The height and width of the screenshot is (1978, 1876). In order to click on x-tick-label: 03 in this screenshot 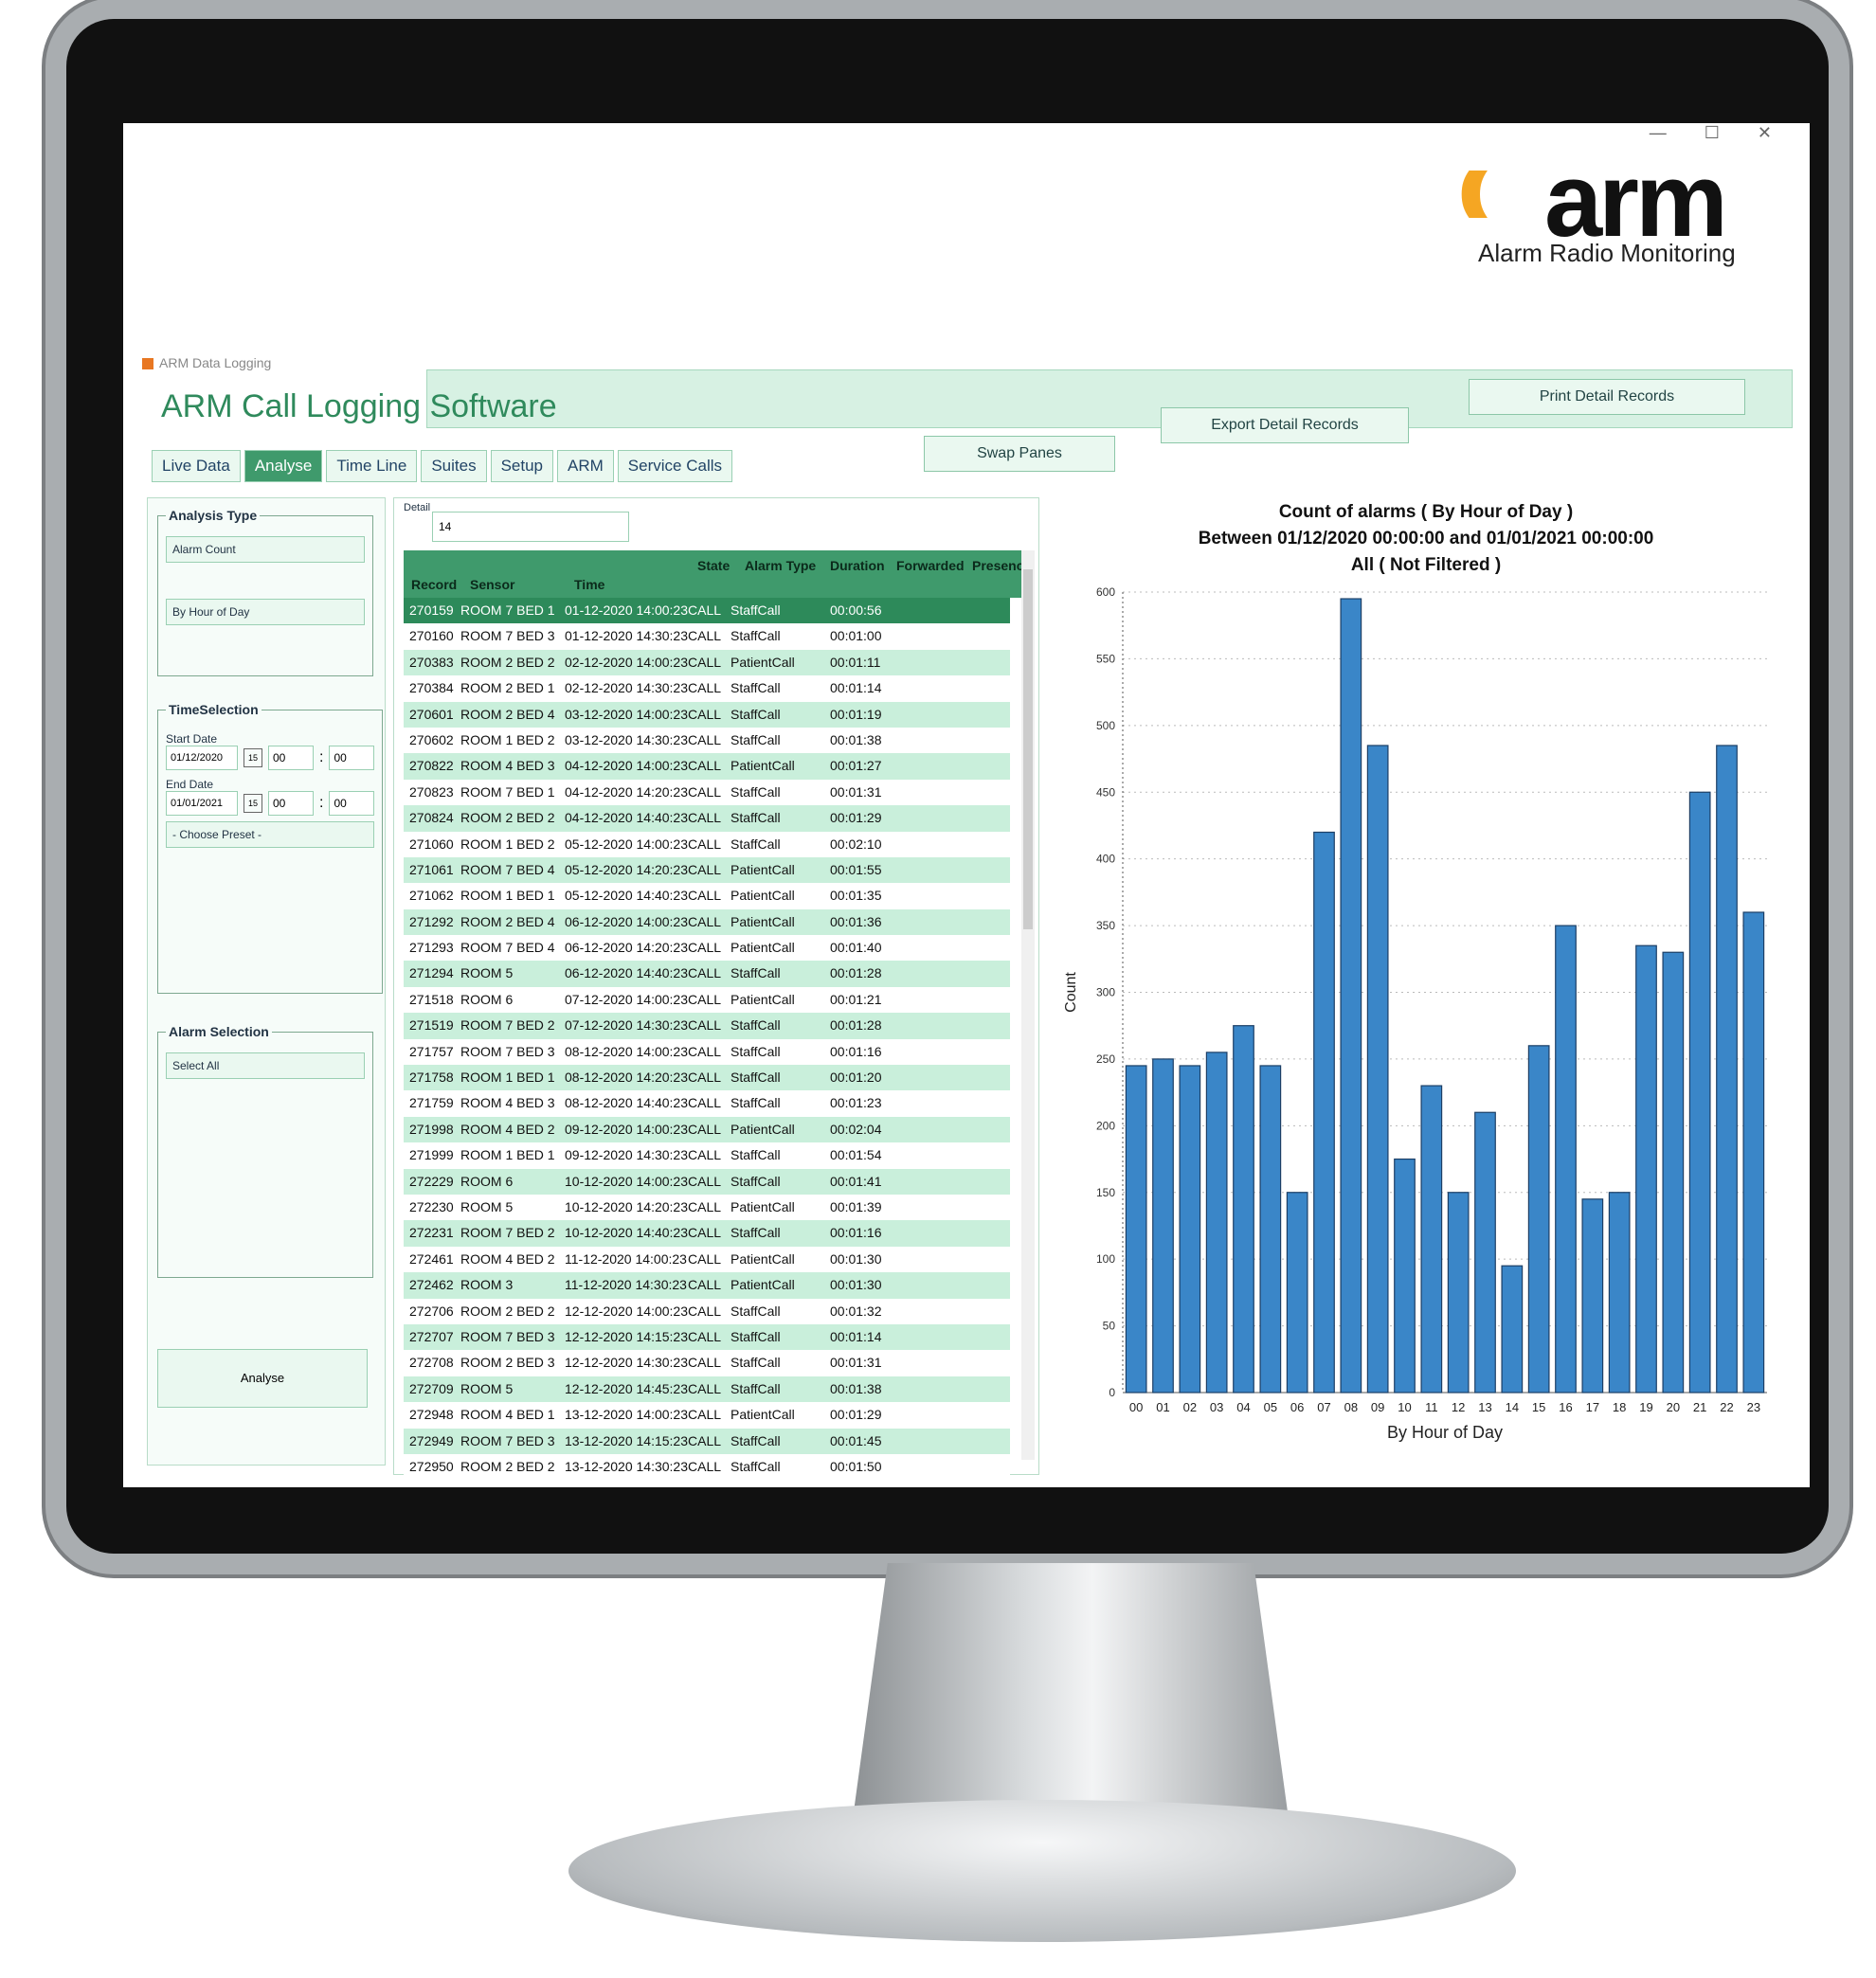, I will do `click(1216, 1407)`.